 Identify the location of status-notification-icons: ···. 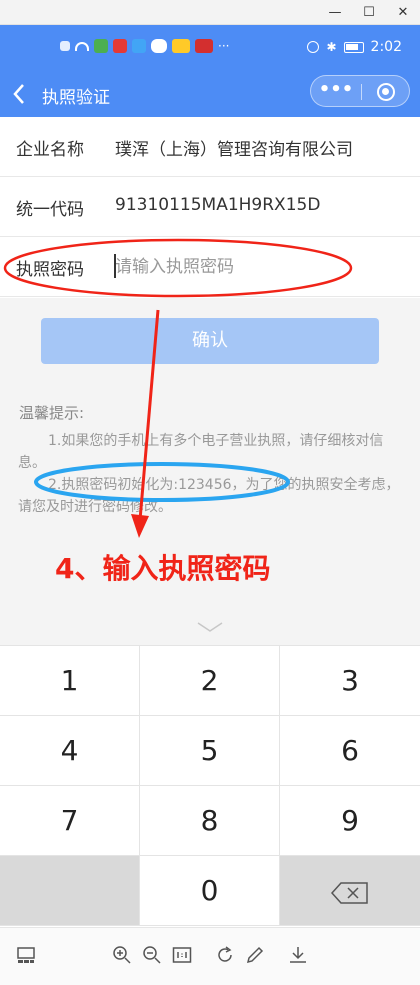
(144, 46).